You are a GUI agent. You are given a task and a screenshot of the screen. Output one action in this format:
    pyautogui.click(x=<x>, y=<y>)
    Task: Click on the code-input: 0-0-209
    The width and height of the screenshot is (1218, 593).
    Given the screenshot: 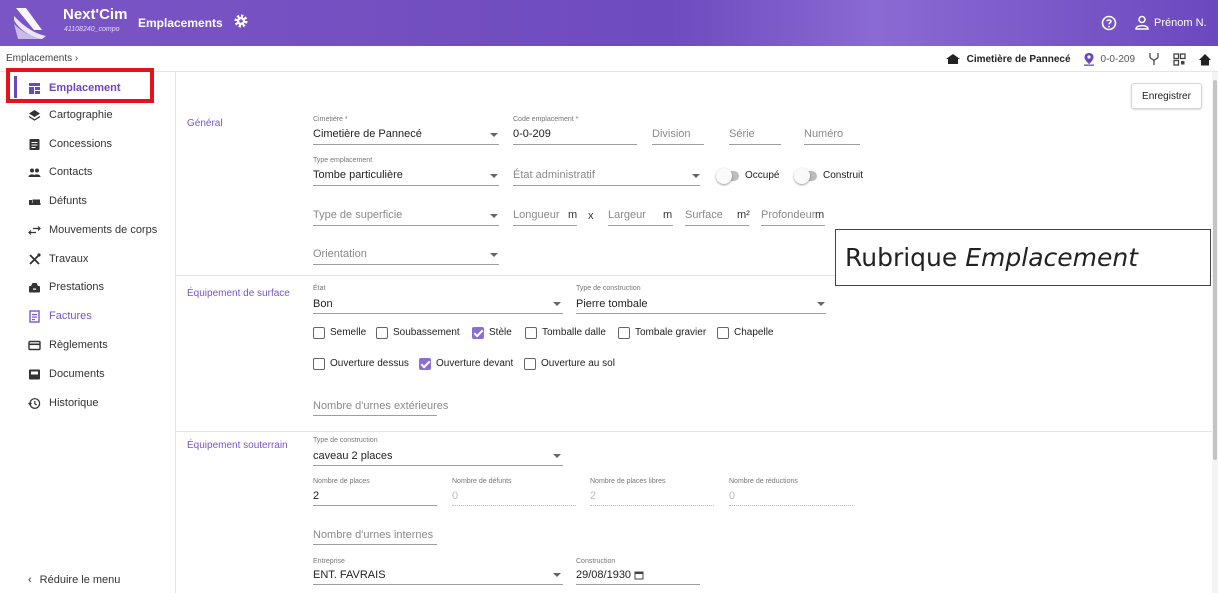 What is the action you would take?
    pyautogui.click(x=532, y=134)
    